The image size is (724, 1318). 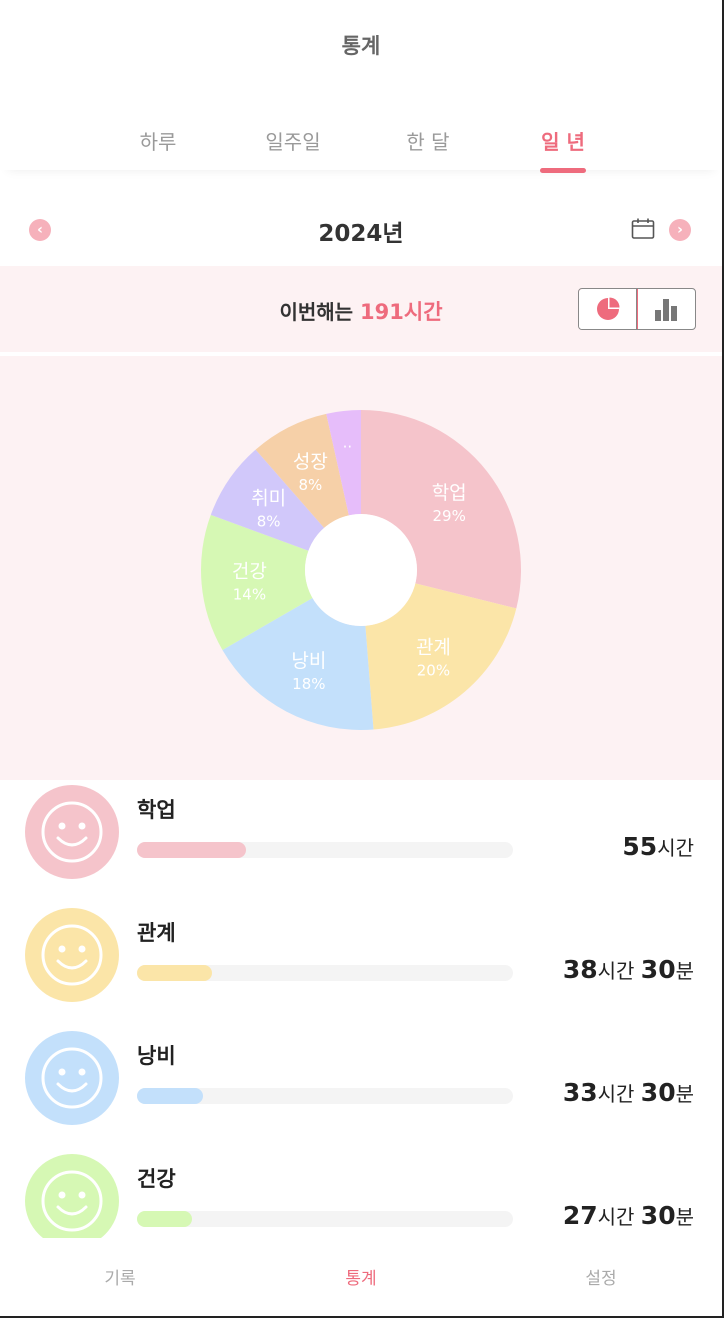 What do you see at coordinates (563, 170) in the screenshot?
I see `active-tab-indicator` at bounding box center [563, 170].